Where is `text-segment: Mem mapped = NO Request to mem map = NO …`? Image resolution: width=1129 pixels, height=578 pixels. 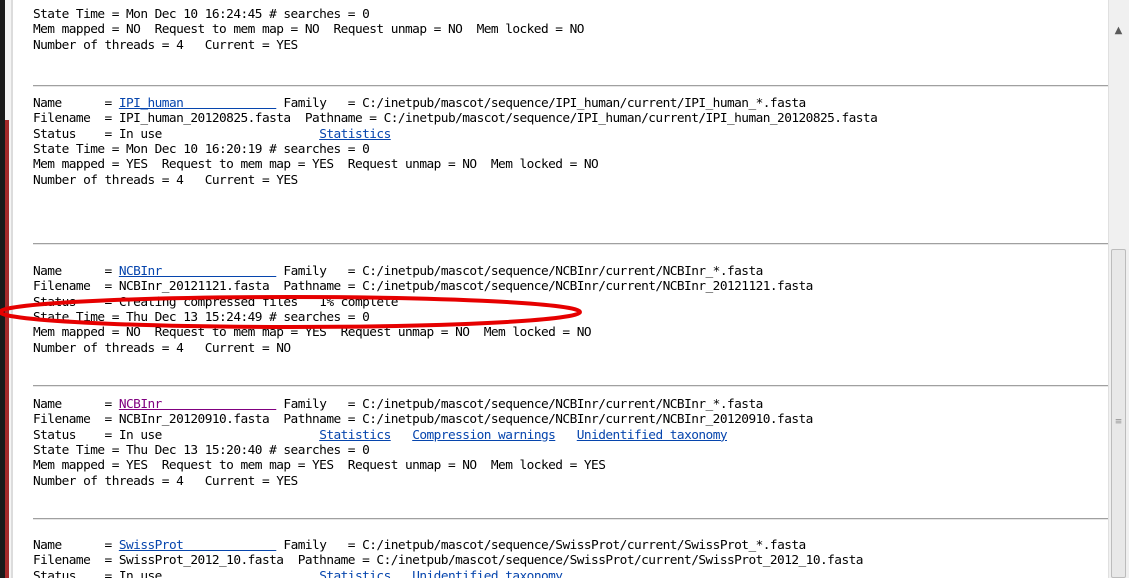
text-segment: Mem mapped = NO Request to mem map = NO … is located at coordinates (308, 30).